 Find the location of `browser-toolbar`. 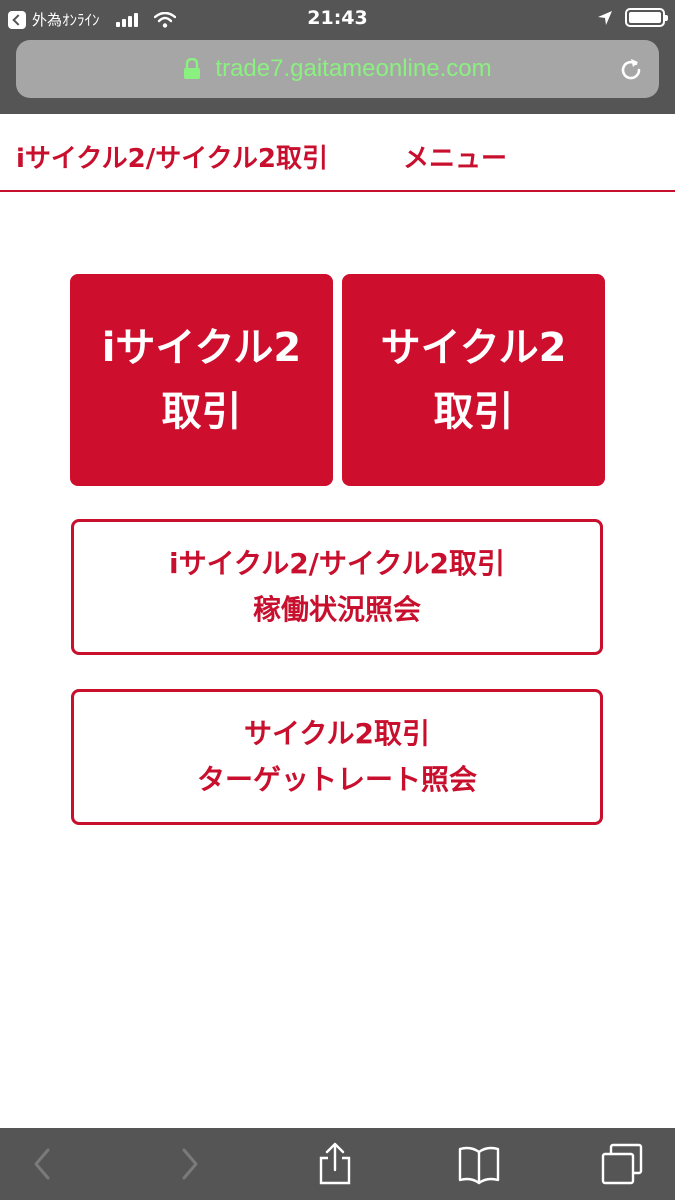

browser-toolbar is located at coordinates (337, 1164).